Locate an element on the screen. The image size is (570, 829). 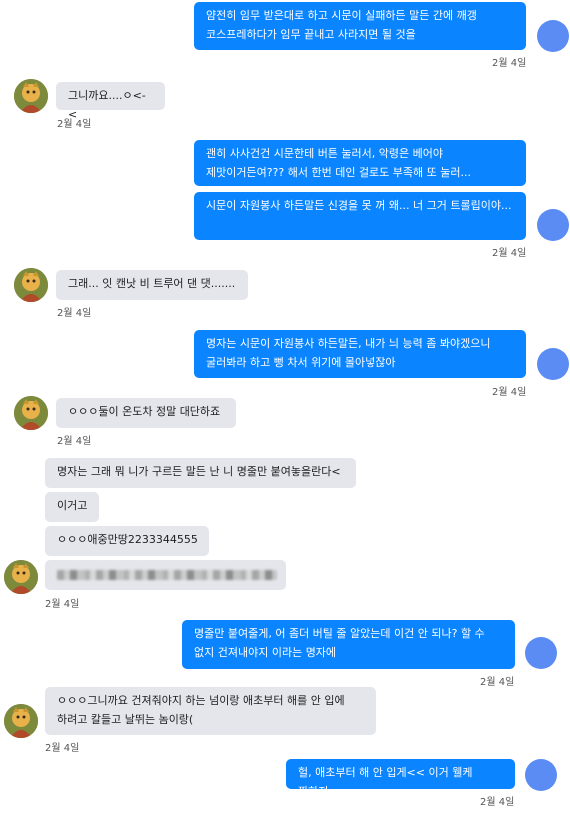
message-incoming: 그니까요....ㅇ<-< is located at coordinates (110, 101).